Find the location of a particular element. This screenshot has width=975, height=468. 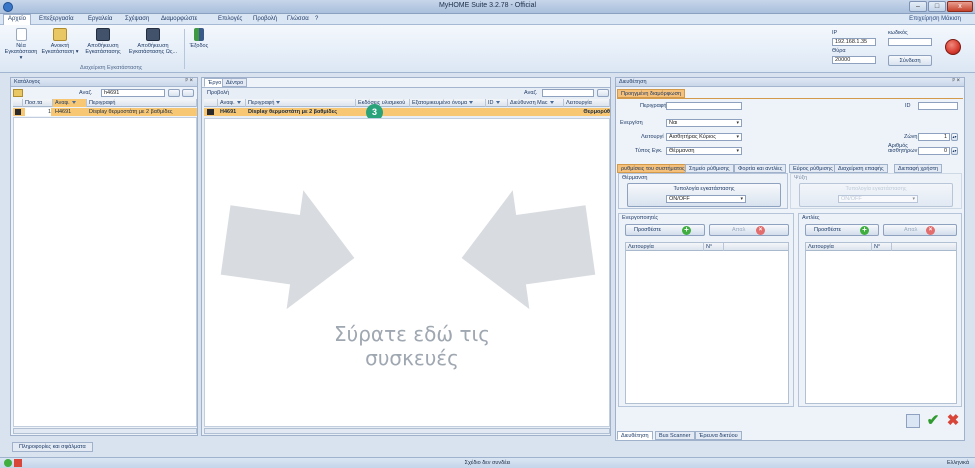

remove-pump-button: Απαλ × is located at coordinates (920, 230).